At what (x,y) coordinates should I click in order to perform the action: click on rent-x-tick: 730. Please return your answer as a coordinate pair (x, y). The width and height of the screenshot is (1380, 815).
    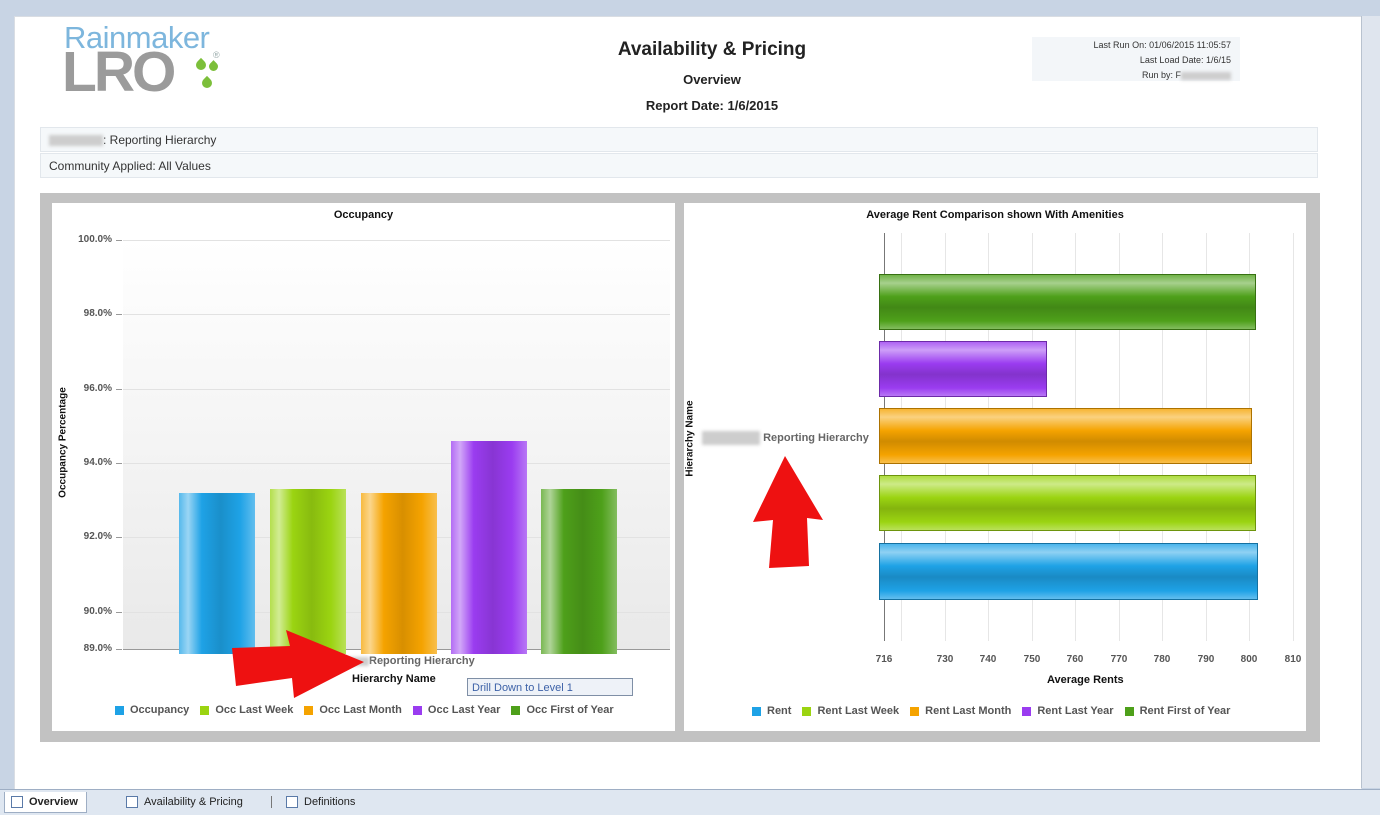
    Looking at the image, I should click on (945, 659).